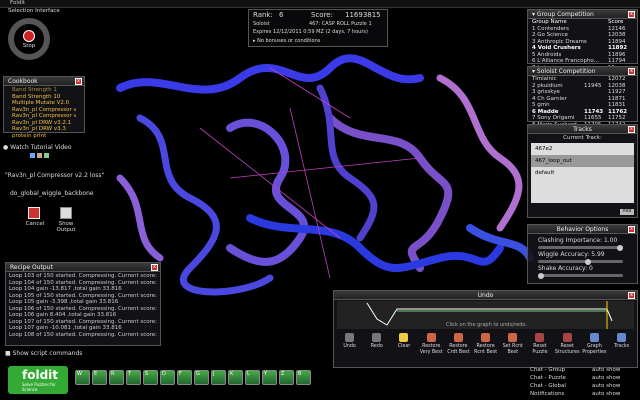 This screenshot has height=400, width=640. What do you see at coordinates (39, 155) in the screenshot?
I see `folder-icon` at bounding box center [39, 155].